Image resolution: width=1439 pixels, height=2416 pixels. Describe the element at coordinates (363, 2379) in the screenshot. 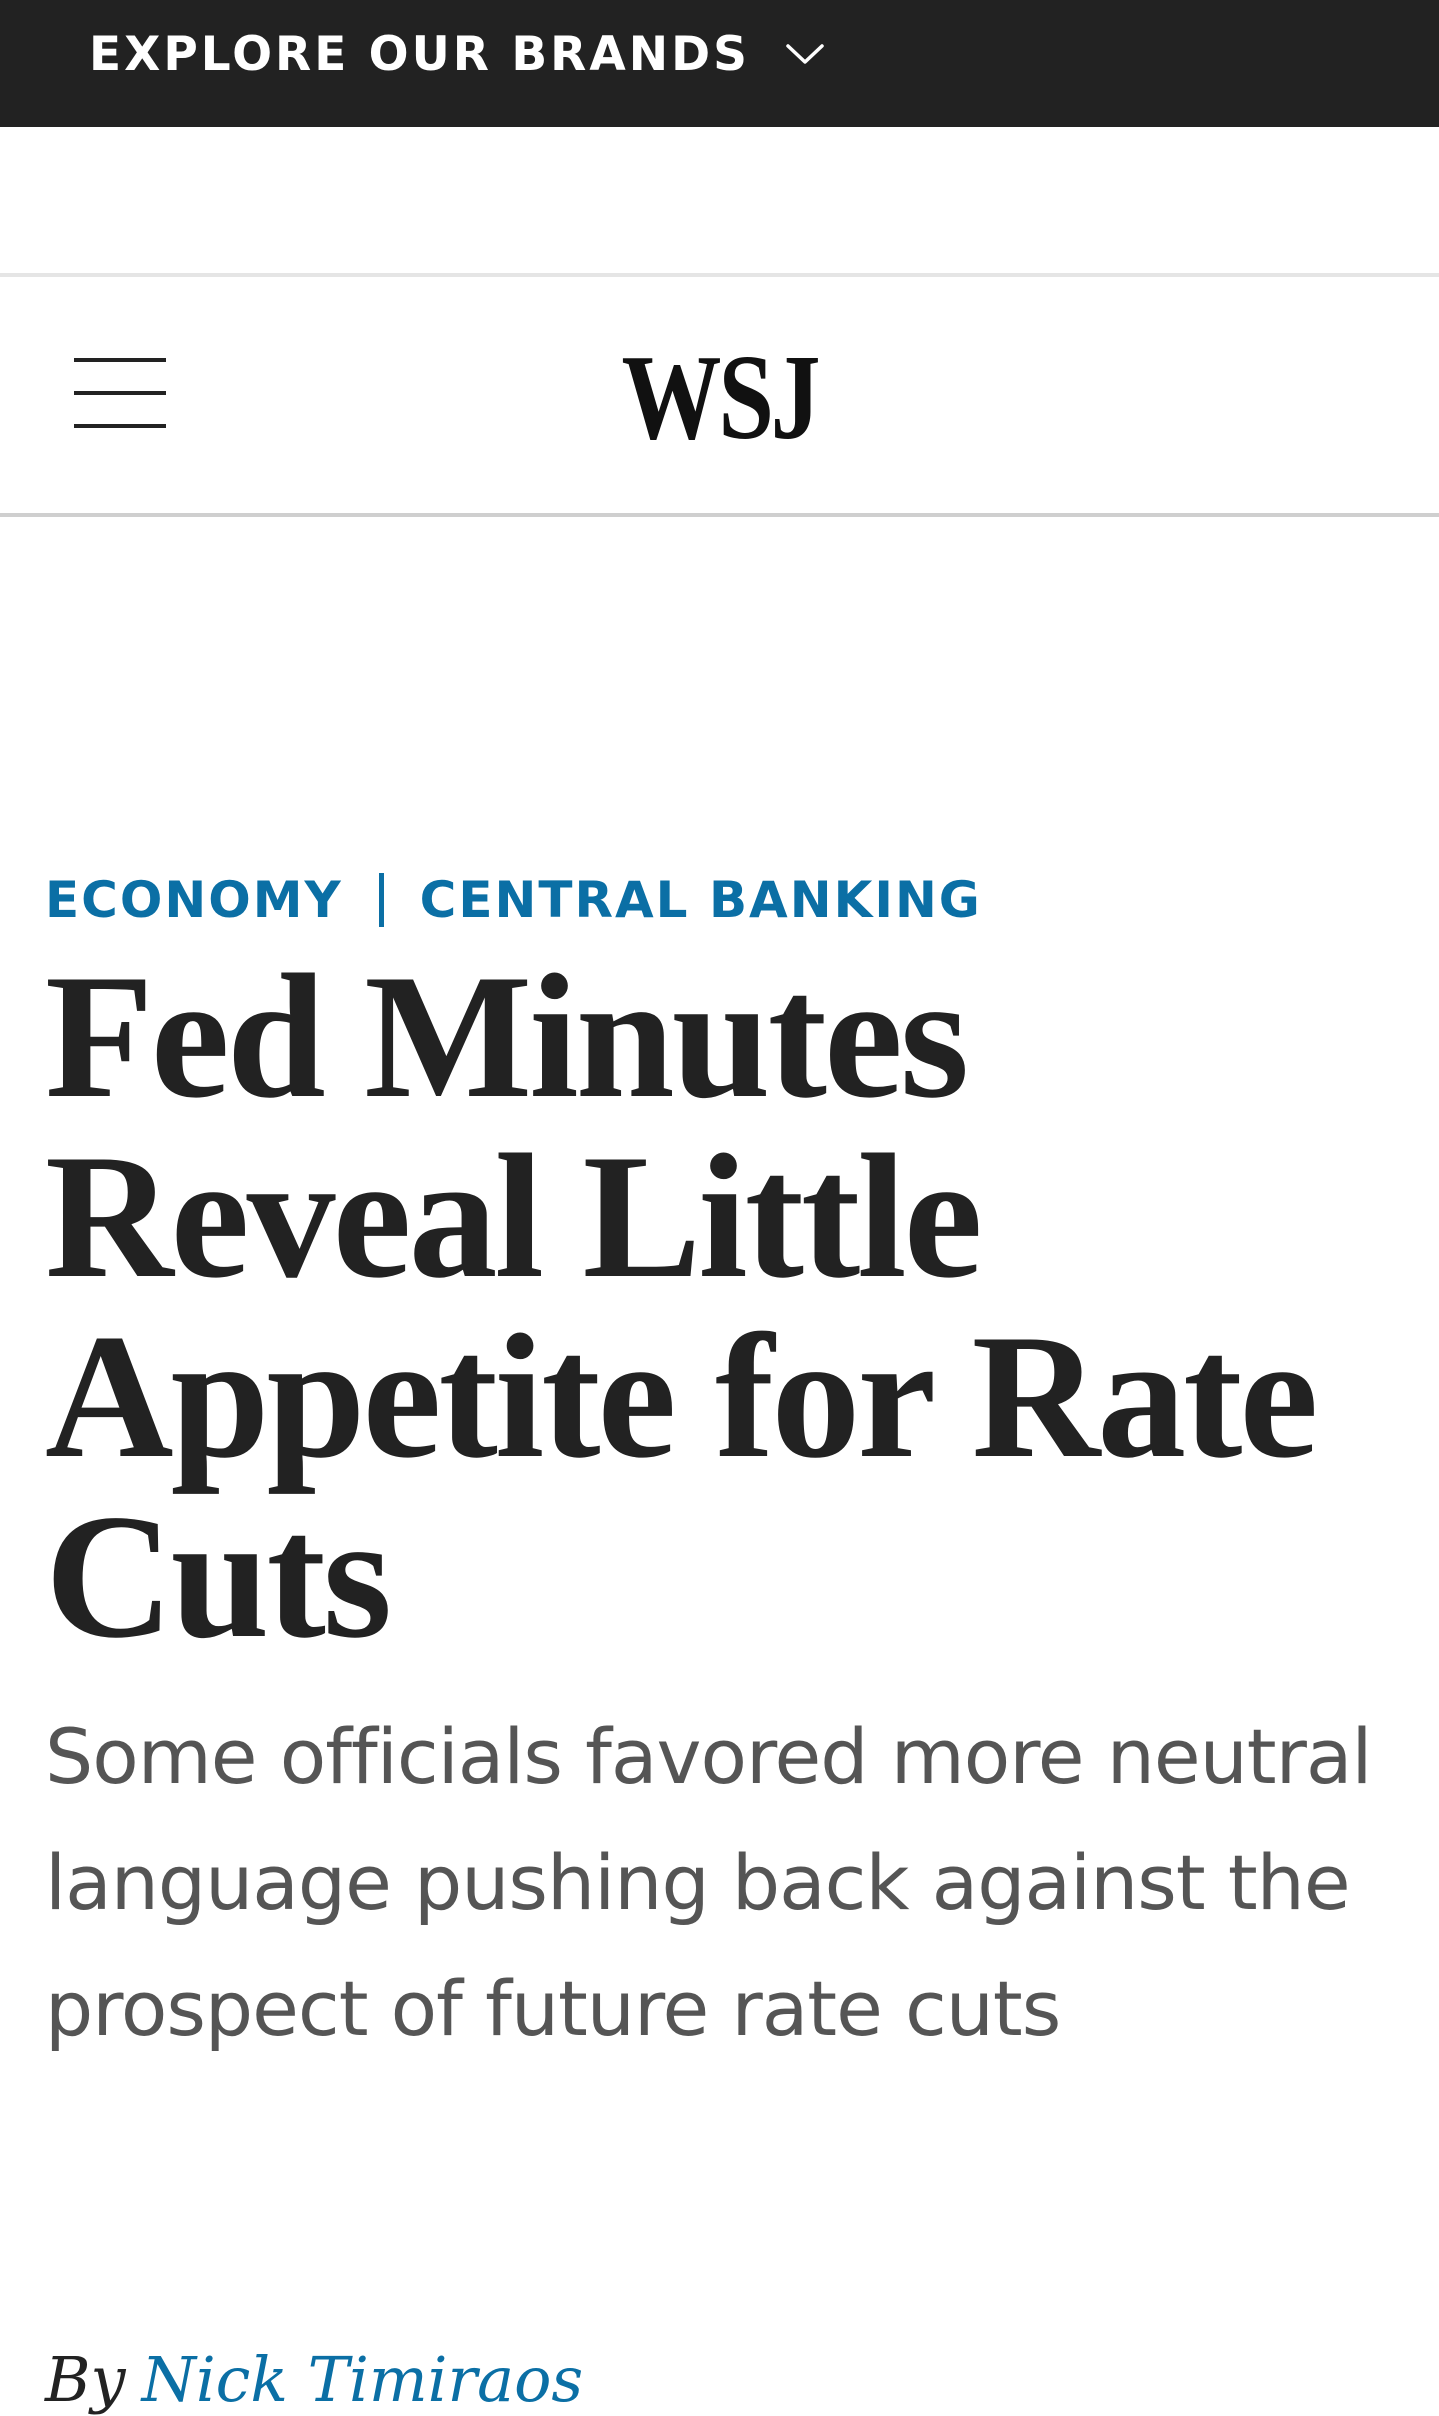

I see `author-link: Nick Timiraos` at that location.